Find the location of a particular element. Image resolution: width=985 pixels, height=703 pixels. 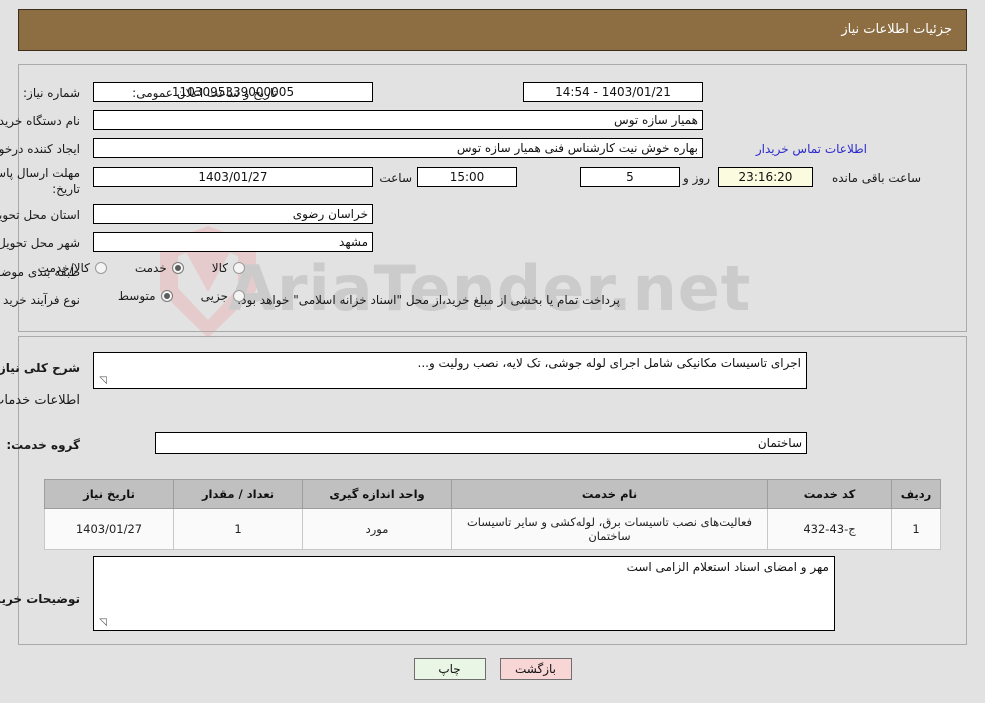

page-title: جزئیات اطلاعات نیاز is located at coordinates (896, 29).